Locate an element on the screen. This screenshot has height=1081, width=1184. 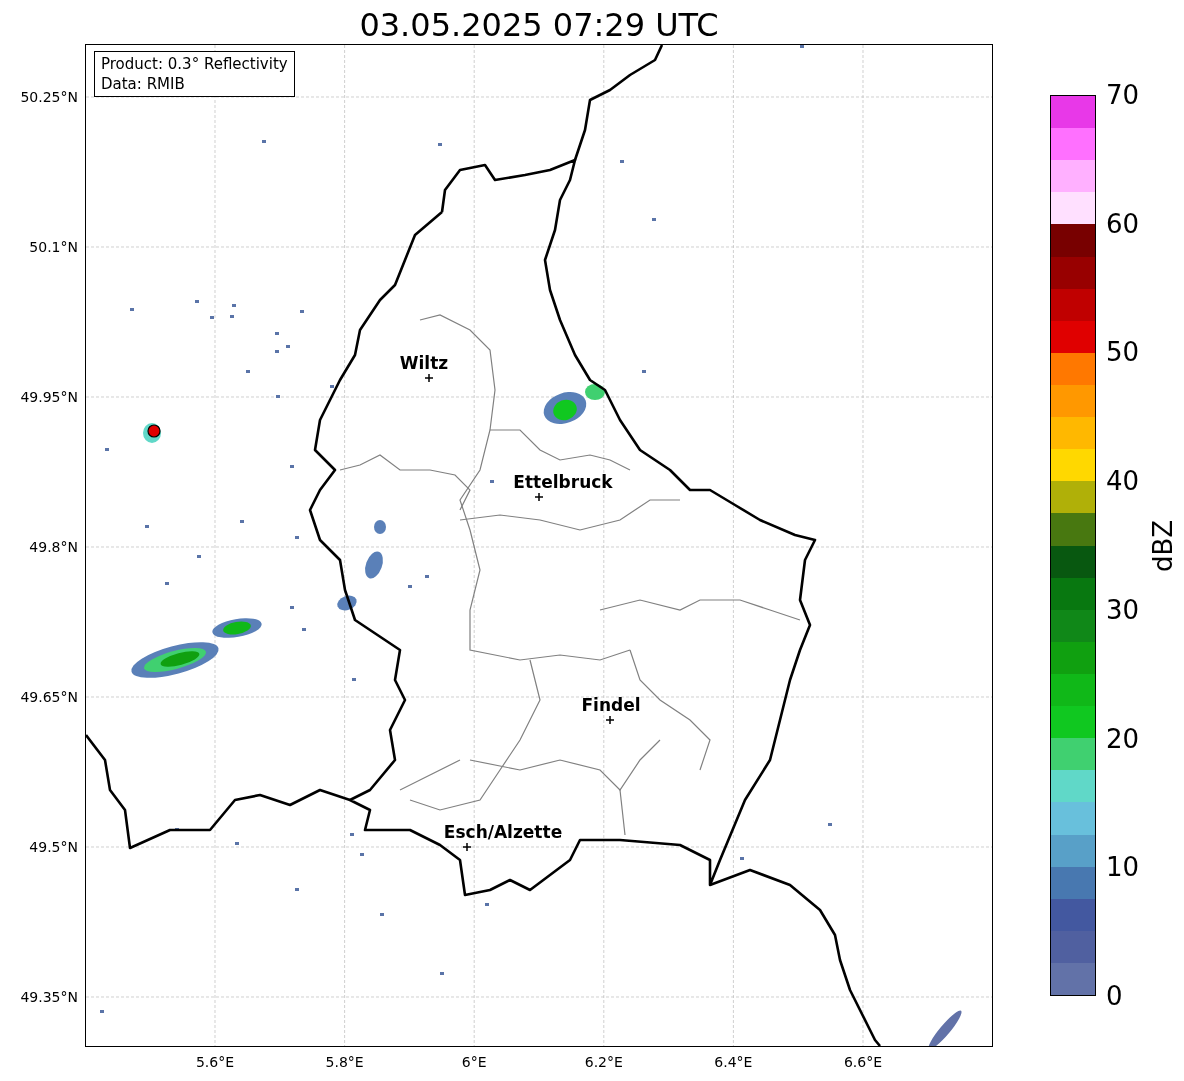
city-label: Ettelbruck is located at coordinates (563, 482).